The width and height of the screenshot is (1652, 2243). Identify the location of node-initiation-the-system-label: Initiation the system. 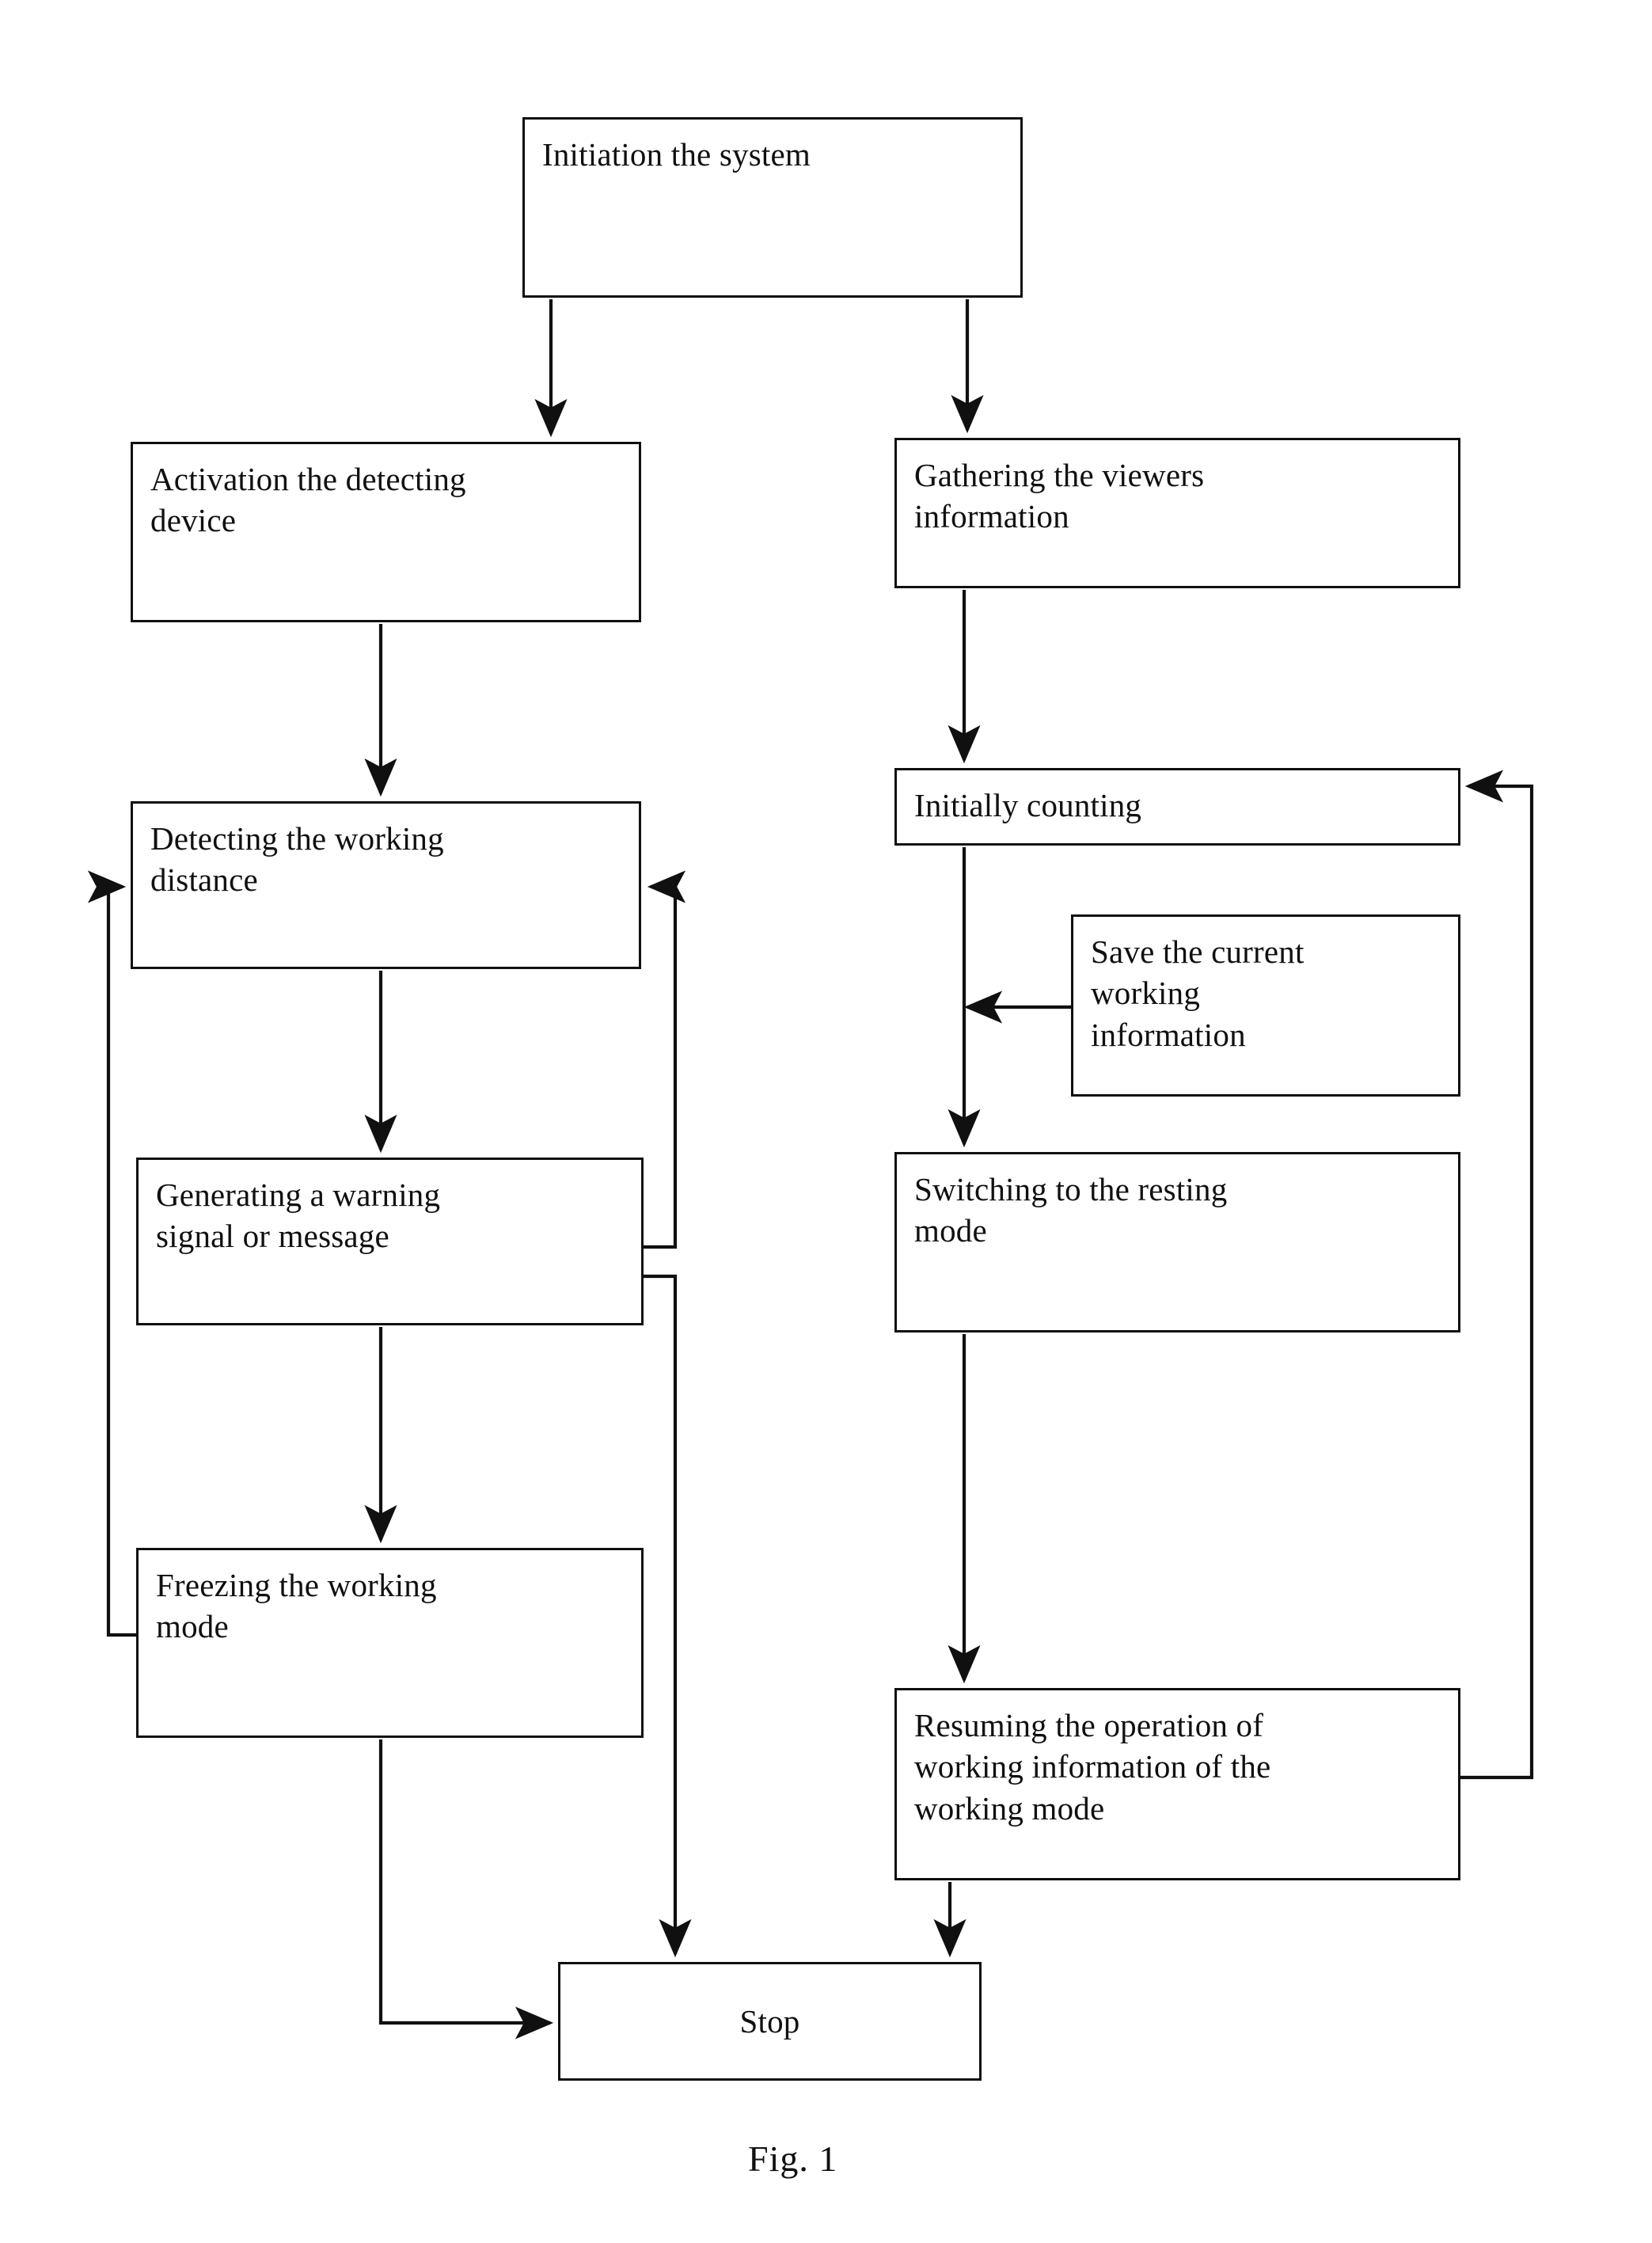
(676, 154).